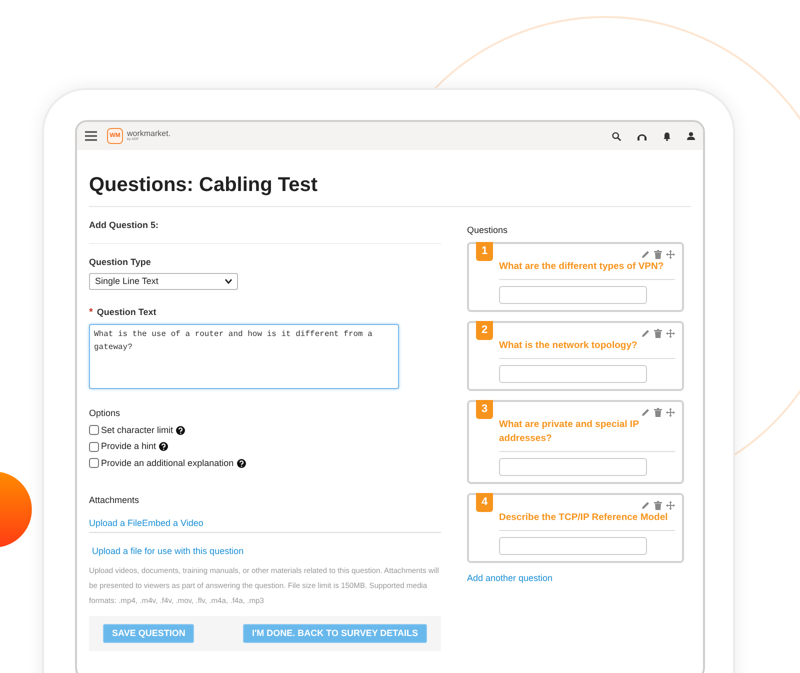 This screenshot has width=800, height=673. I want to click on chevron-icon, so click(228, 281).